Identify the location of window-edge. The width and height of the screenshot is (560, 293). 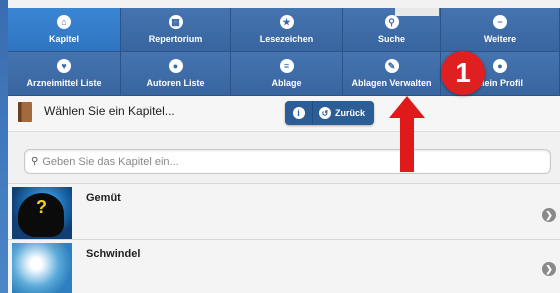
(4, 146).